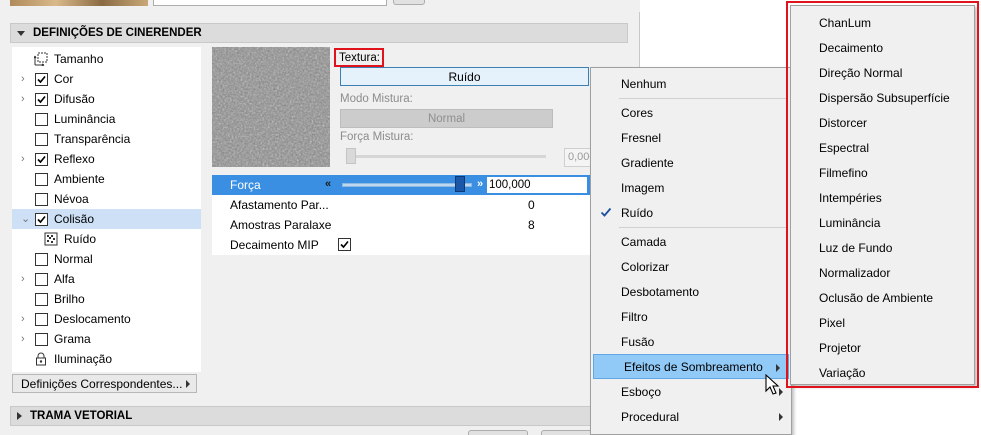 Image resolution: width=981 pixels, height=435 pixels. What do you see at coordinates (64, 279) in the screenshot?
I see `channel-label: Alfa` at bounding box center [64, 279].